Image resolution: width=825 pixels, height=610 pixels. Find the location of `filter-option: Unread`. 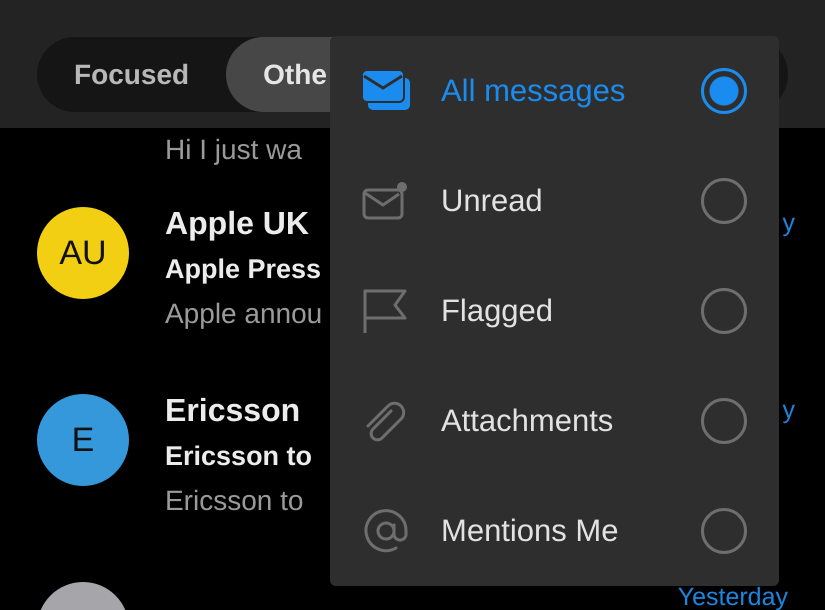

filter-option: Unread is located at coordinates (554, 201).